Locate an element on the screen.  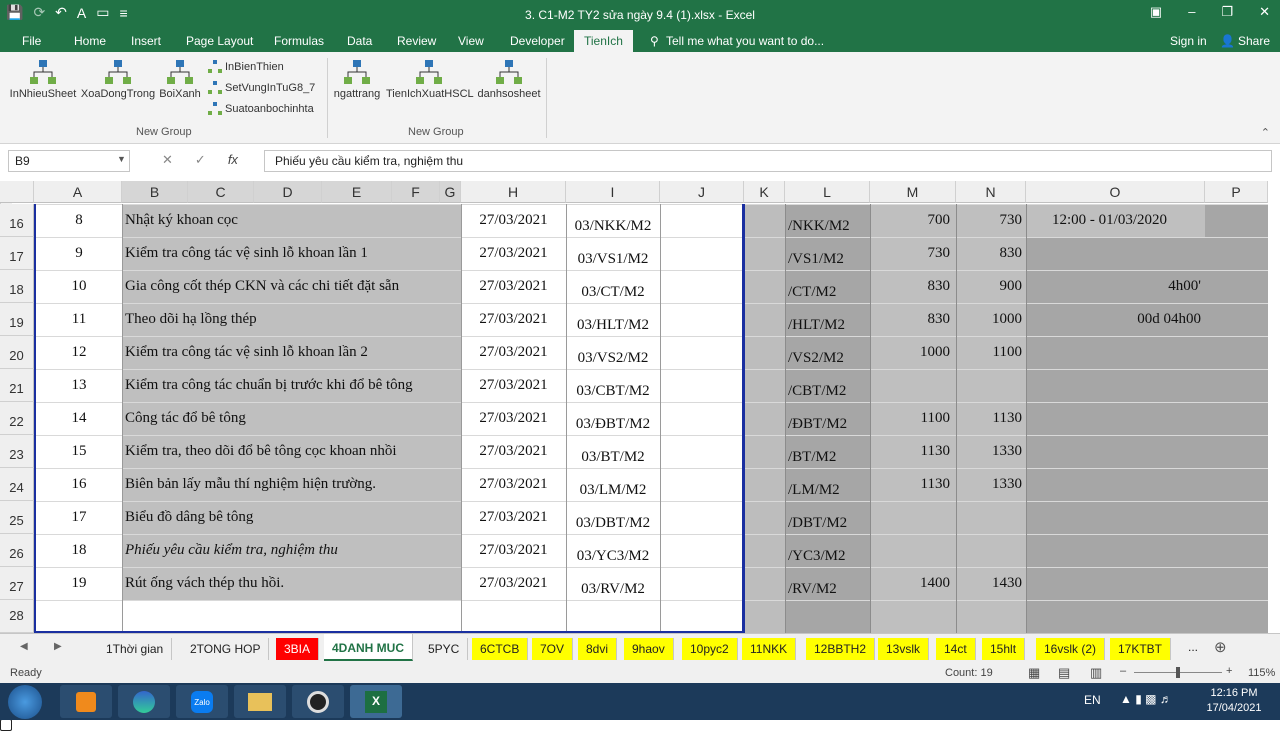
restore-icon: ❐ is located at coordinates (1227, 12).